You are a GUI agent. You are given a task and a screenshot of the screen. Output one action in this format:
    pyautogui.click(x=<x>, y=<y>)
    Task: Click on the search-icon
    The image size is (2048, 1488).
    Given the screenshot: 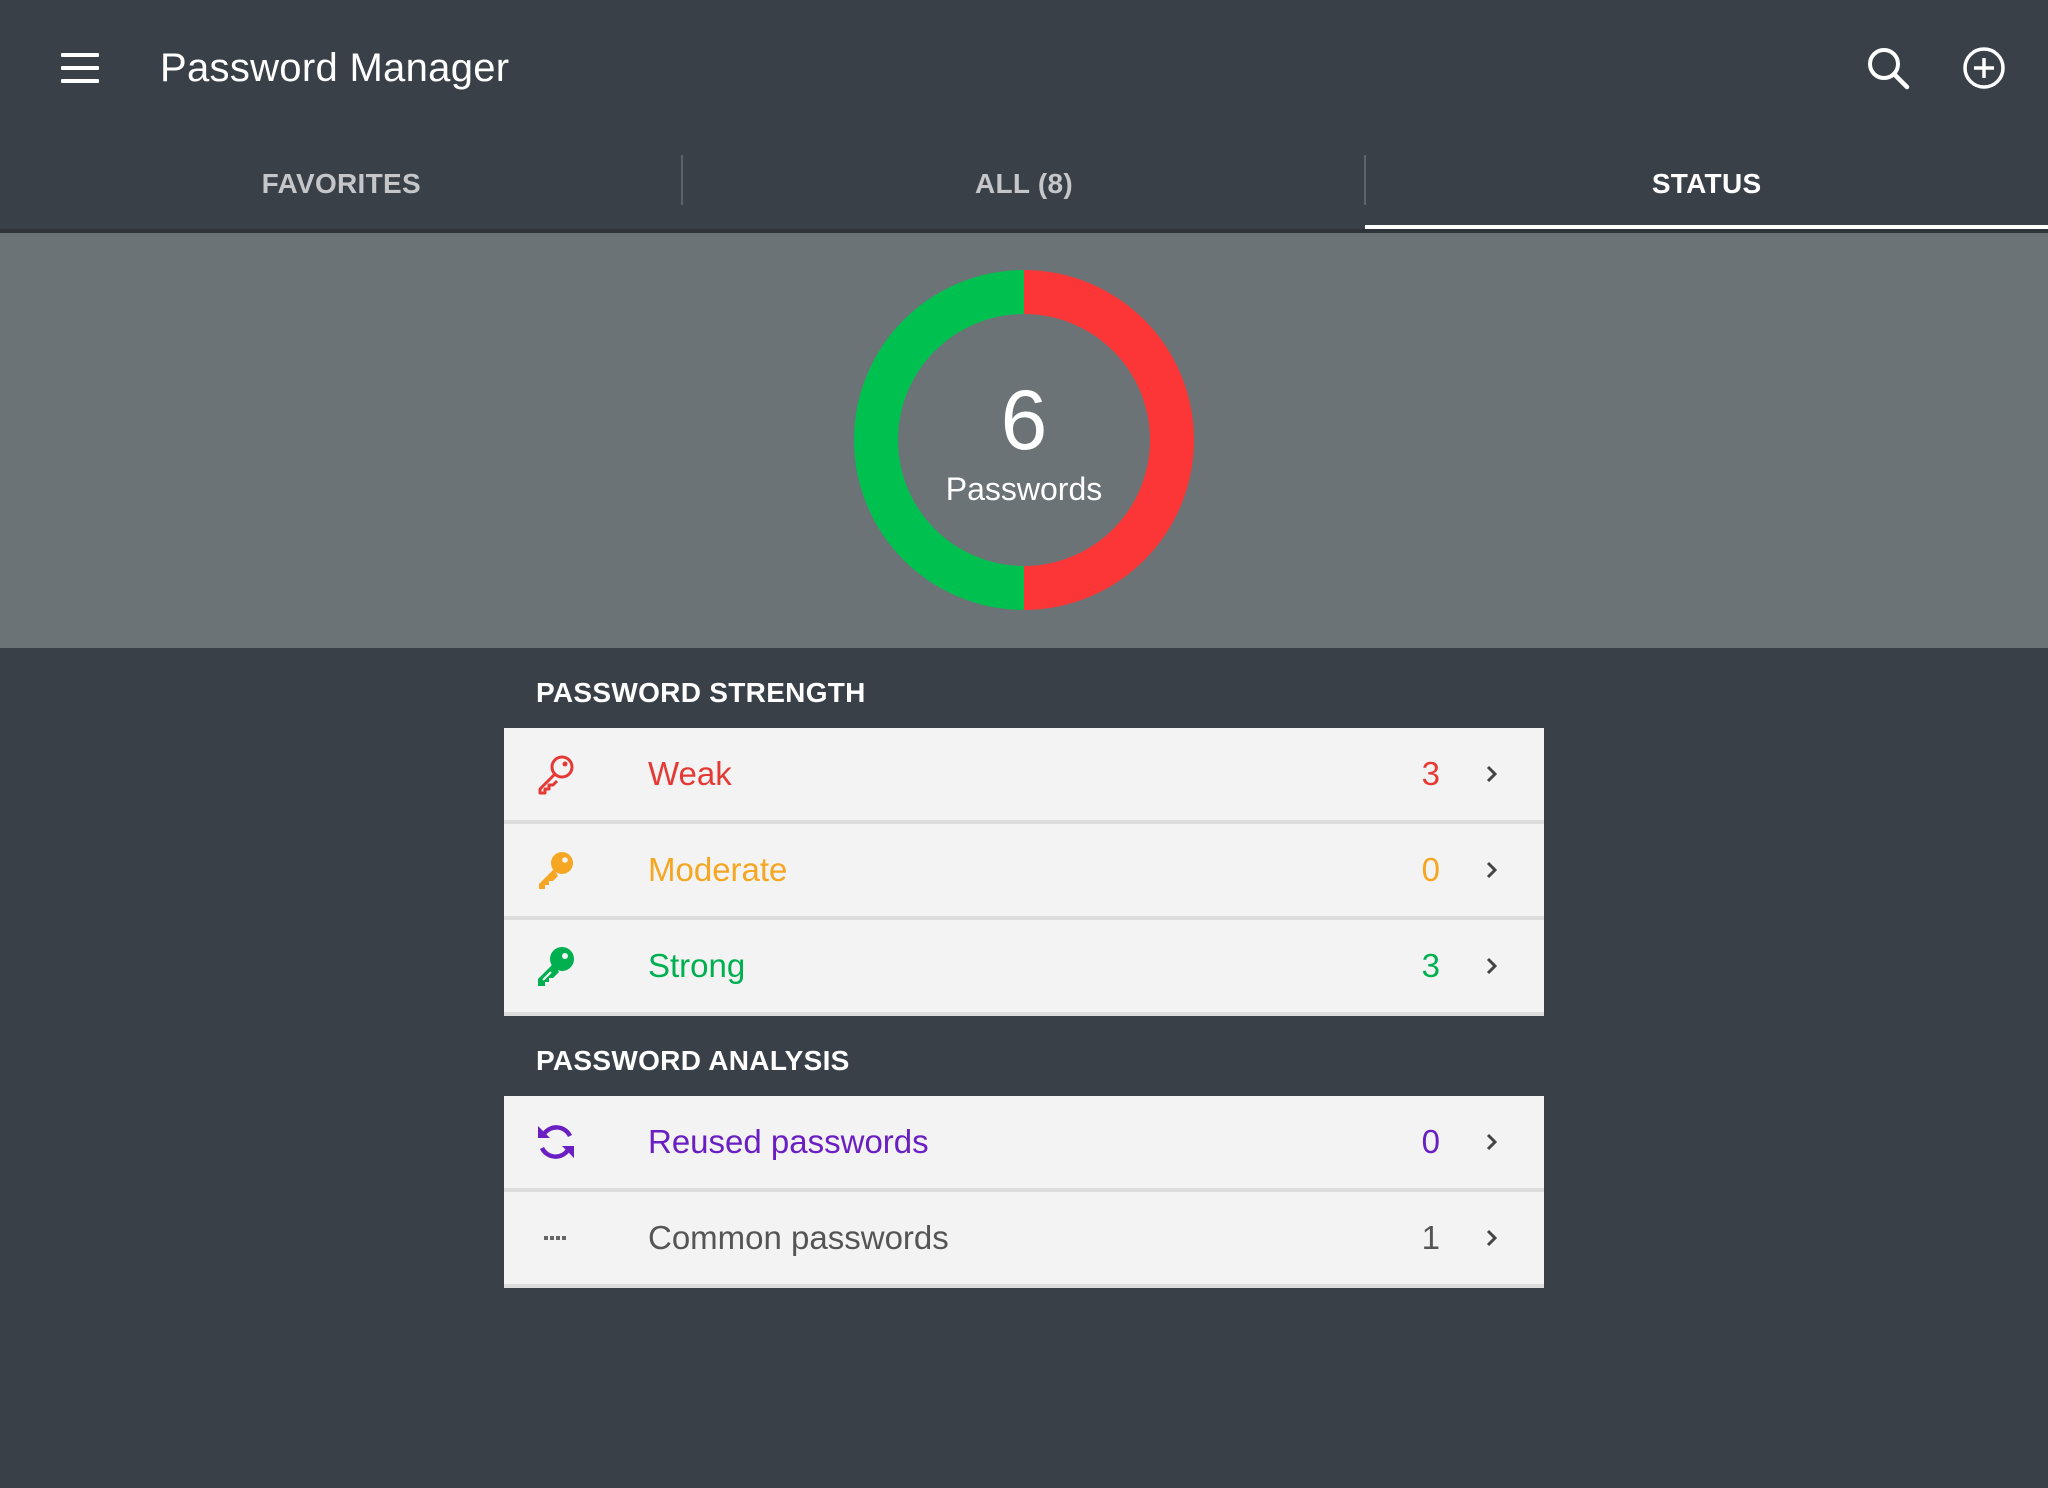 What is the action you would take?
    pyautogui.click(x=1889, y=69)
    